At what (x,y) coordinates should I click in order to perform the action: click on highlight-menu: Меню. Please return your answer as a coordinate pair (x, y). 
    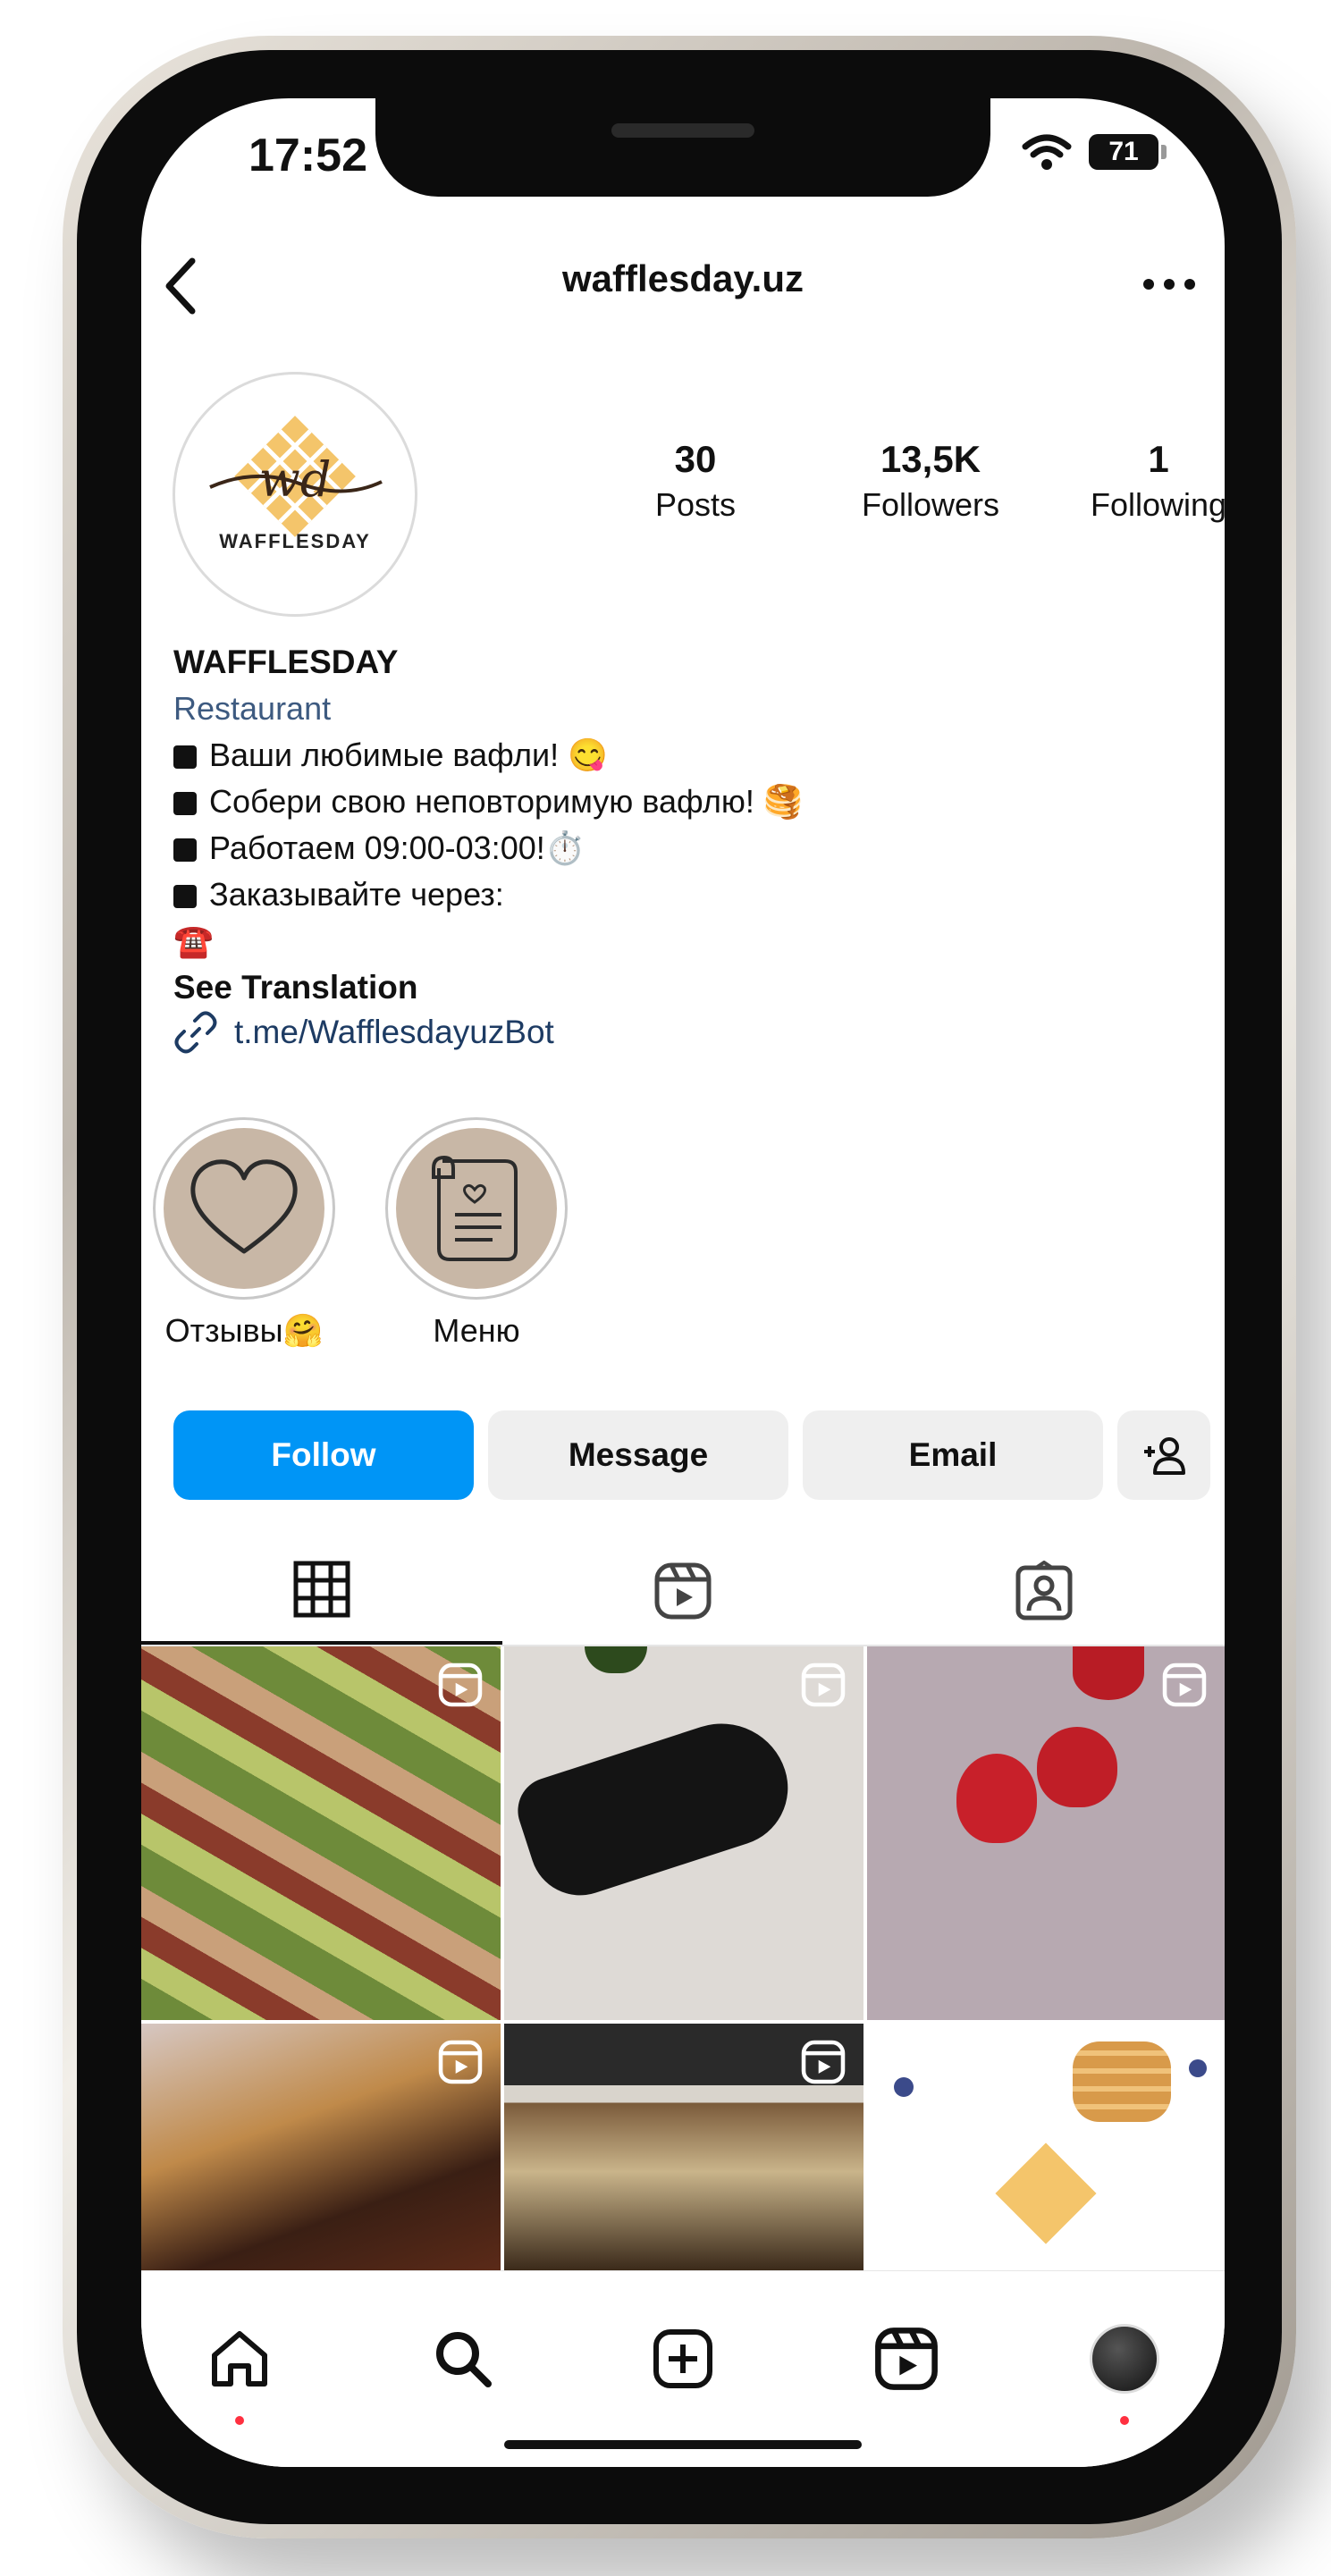
    Looking at the image, I should click on (476, 1234).